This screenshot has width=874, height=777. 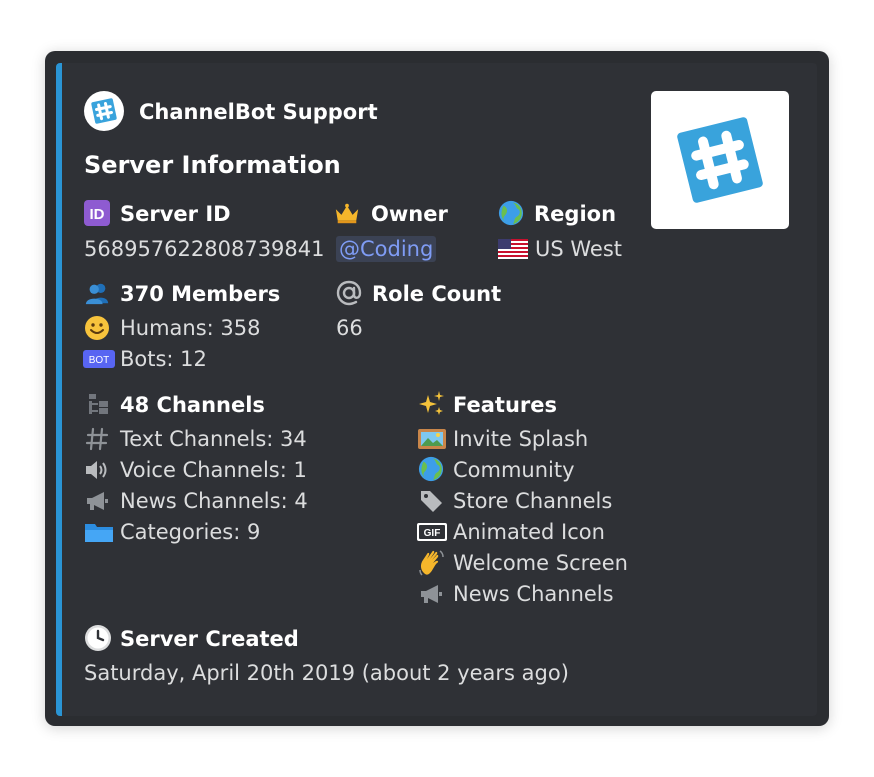 I want to click on feature-store-channels: Store Channels, so click(x=533, y=501).